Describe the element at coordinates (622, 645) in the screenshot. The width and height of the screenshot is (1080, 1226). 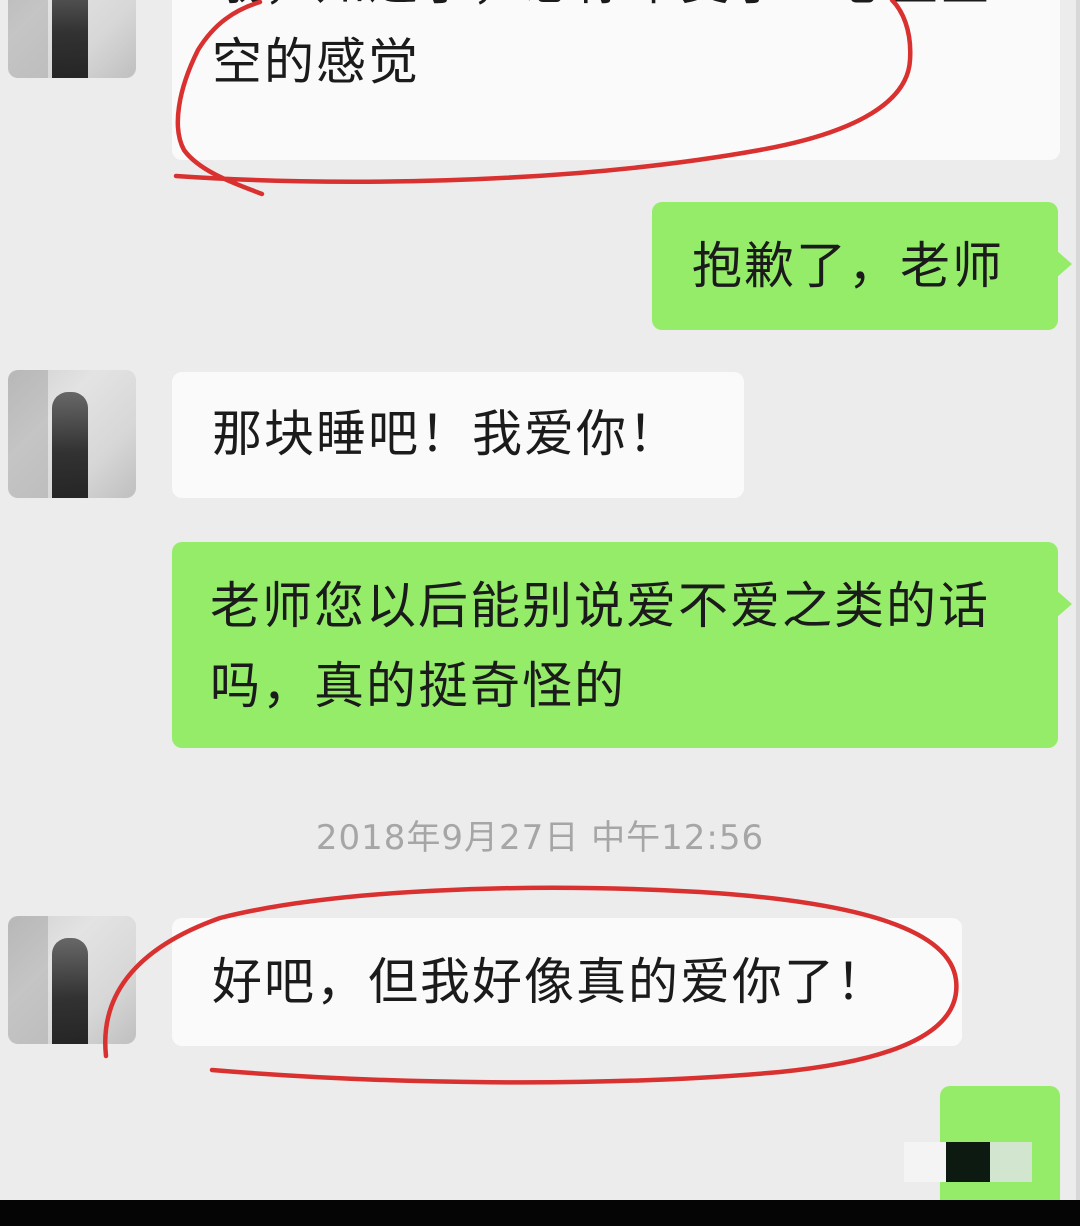
I see `outgoing-message-bubble: 老师您以后能别说爱不爱之类的话 吗，真的挺奇怪的` at that location.